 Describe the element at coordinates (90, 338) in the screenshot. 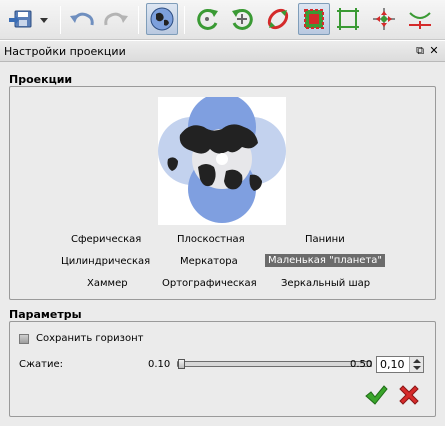

I see `keep-horizon-label: Сохранить горизонт` at that location.